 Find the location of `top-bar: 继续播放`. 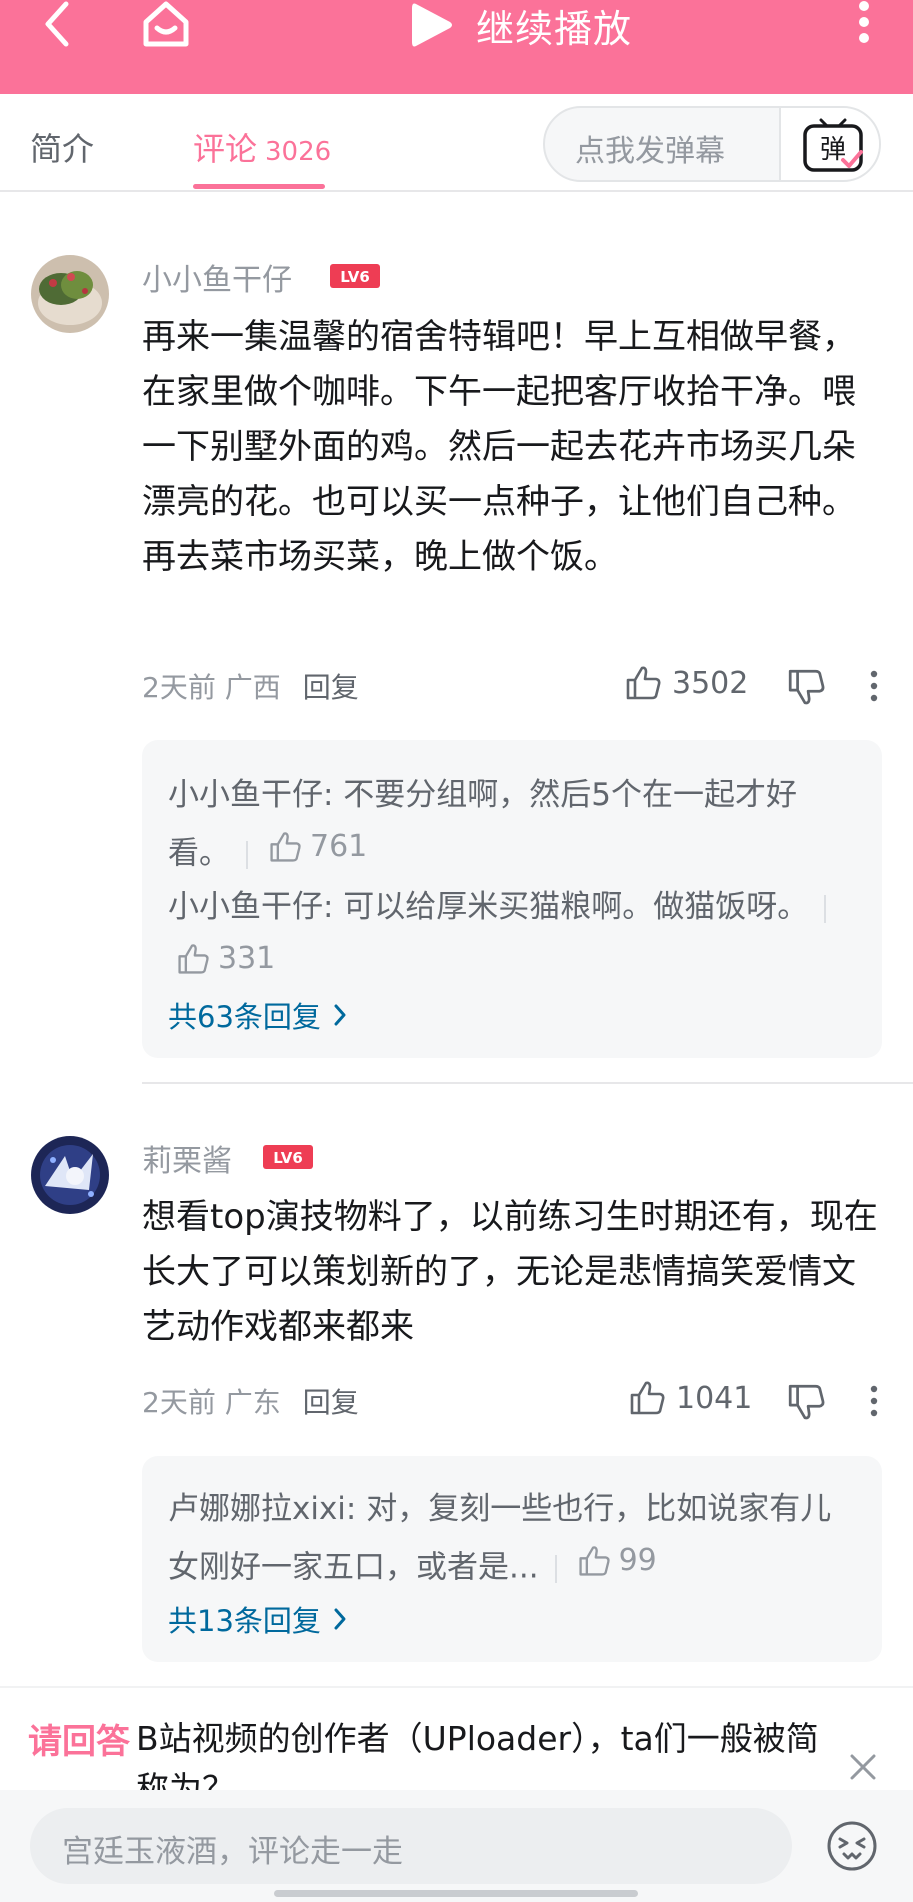

top-bar: 继续播放 is located at coordinates (456, 47).